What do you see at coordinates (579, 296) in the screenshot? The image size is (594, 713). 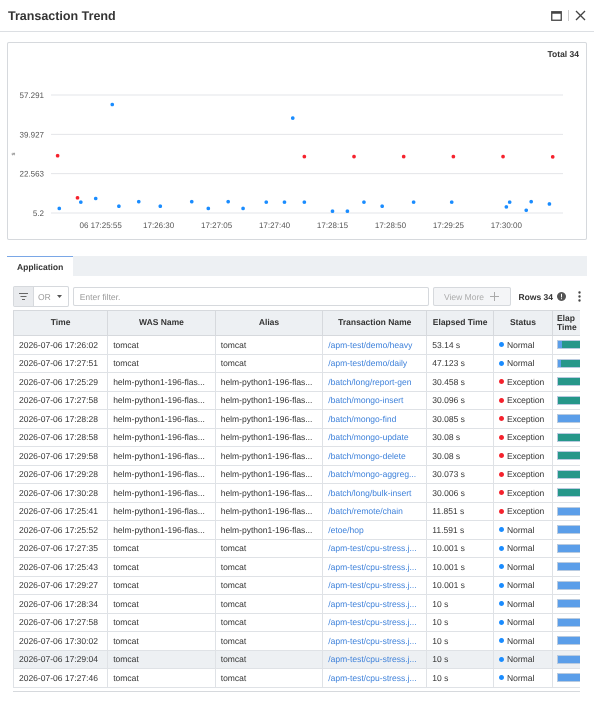 I see `more-options-icon` at bounding box center [579, 296].